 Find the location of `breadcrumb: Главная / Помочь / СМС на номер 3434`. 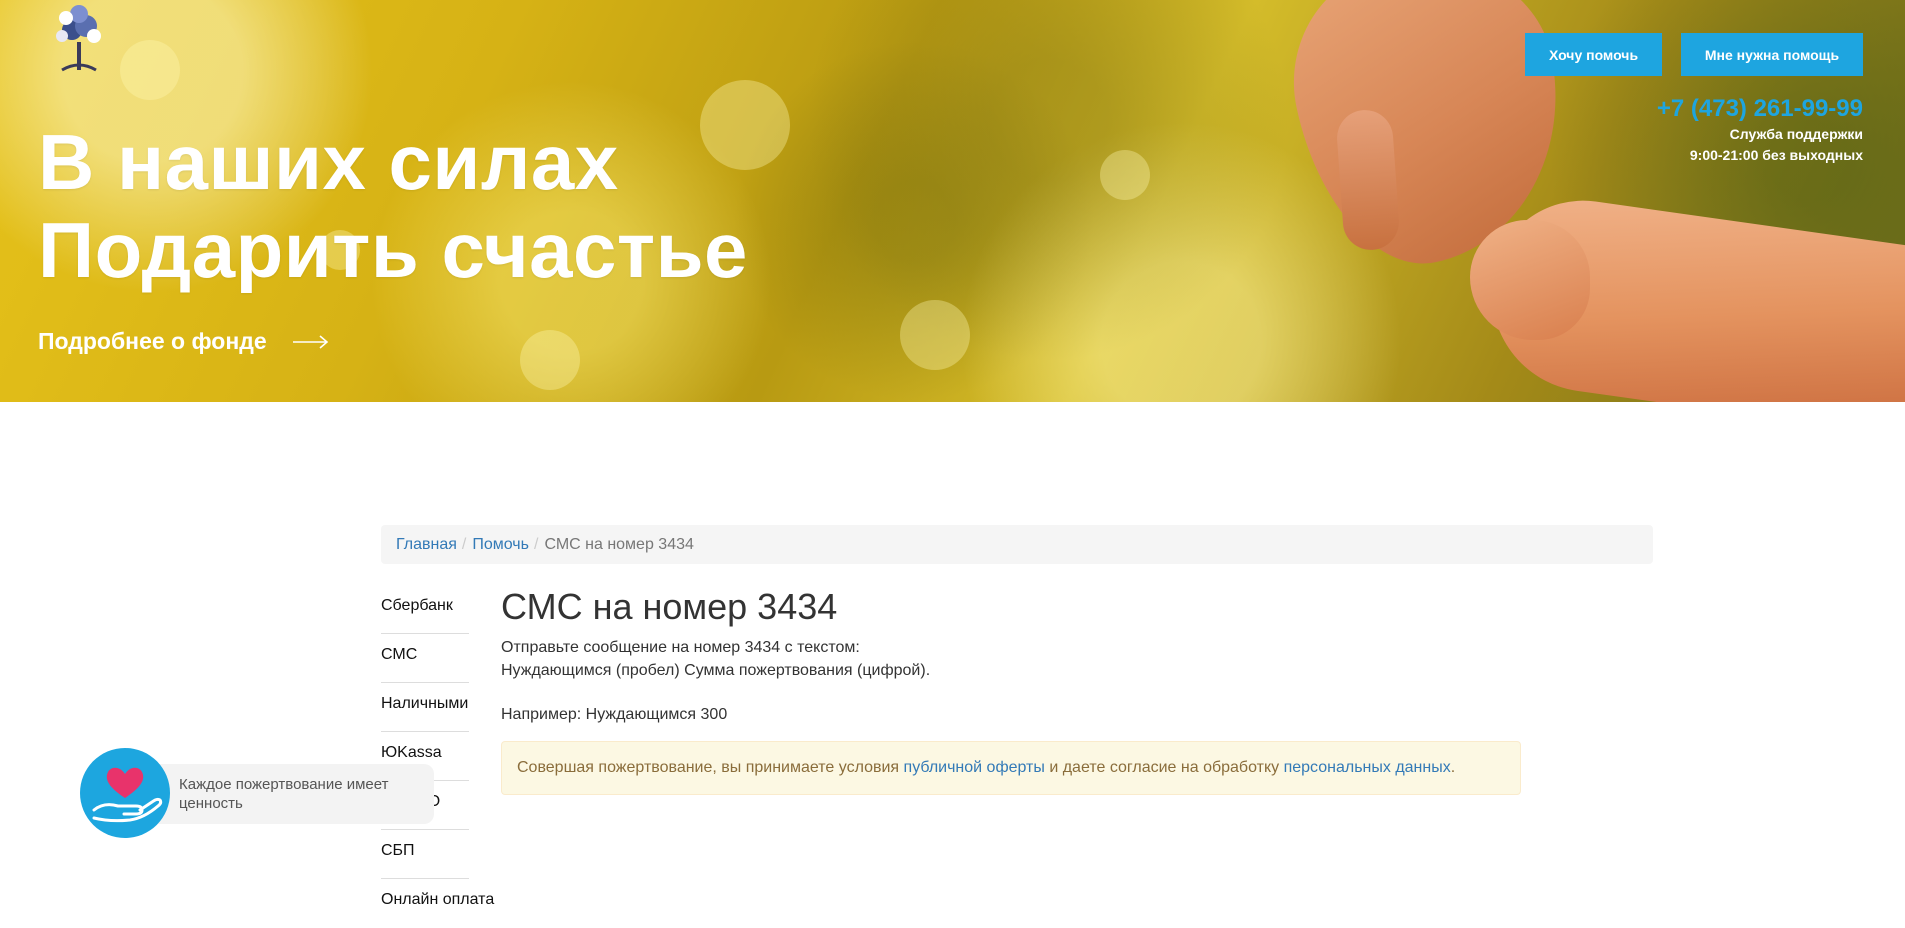

breadcrumb: Главная / Помочь / СМС на номер 3434 is located at coordinates (1017, 544).